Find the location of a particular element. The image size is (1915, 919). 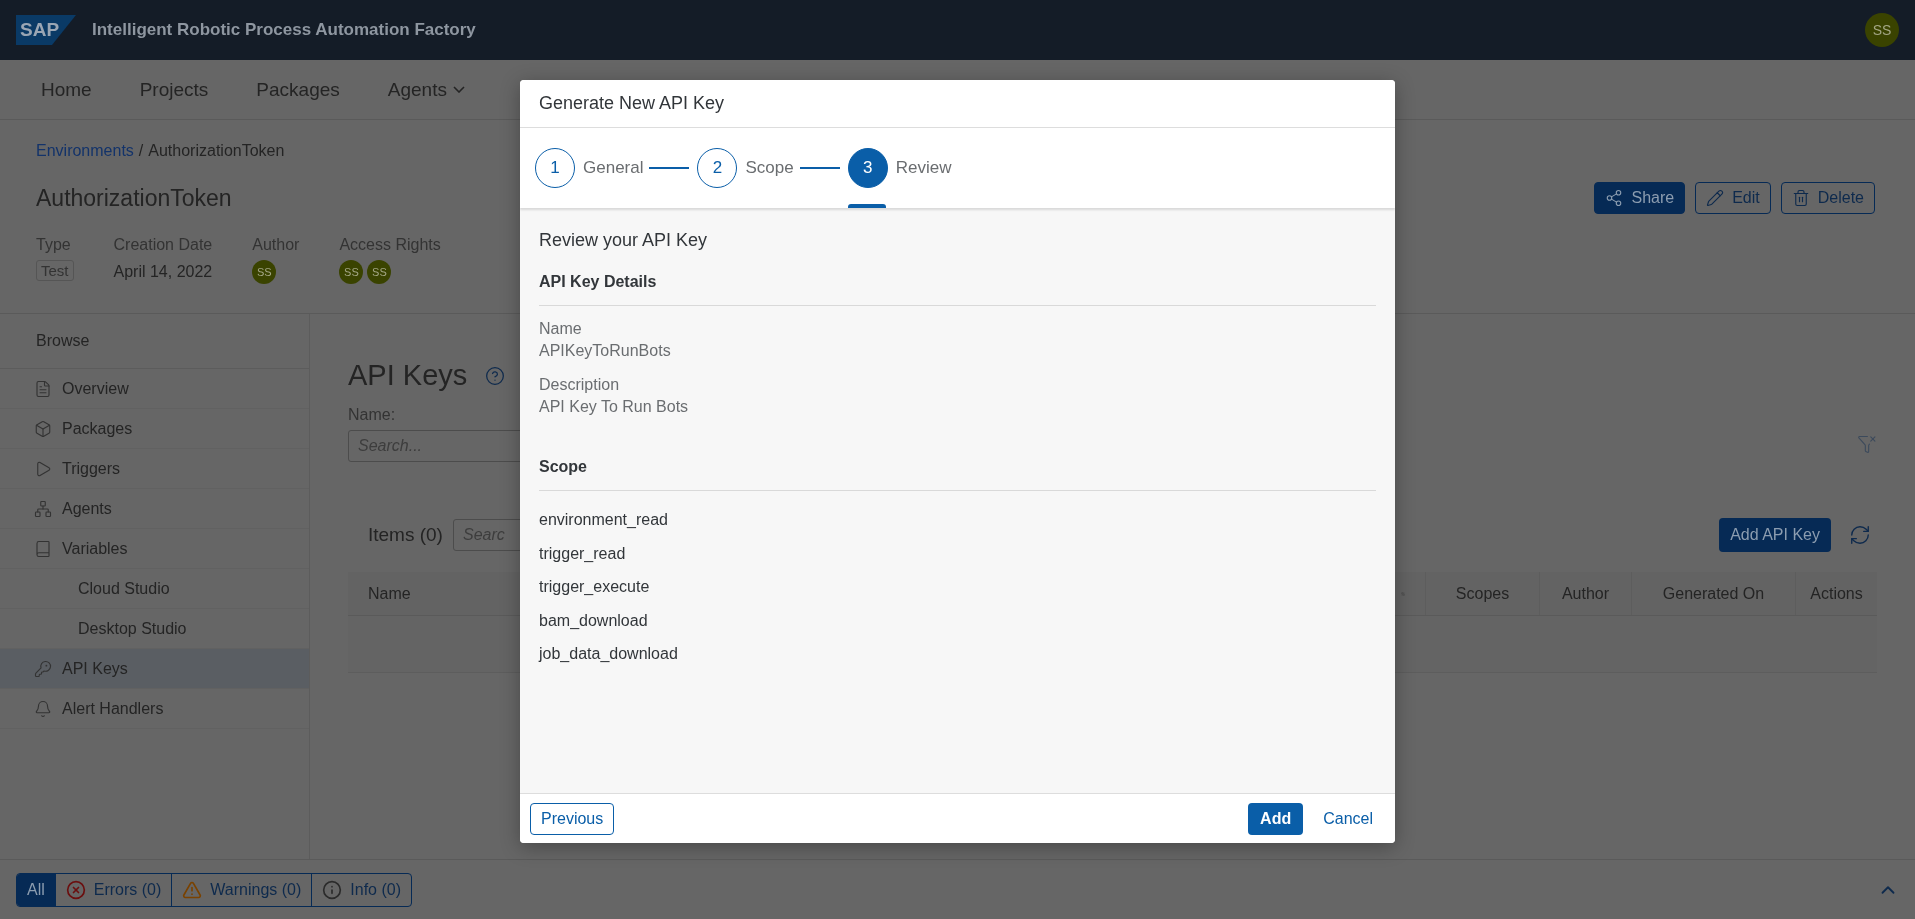

app-title: Intelligent Robotic Process Automation Factory is located at coordinates (284, 30).